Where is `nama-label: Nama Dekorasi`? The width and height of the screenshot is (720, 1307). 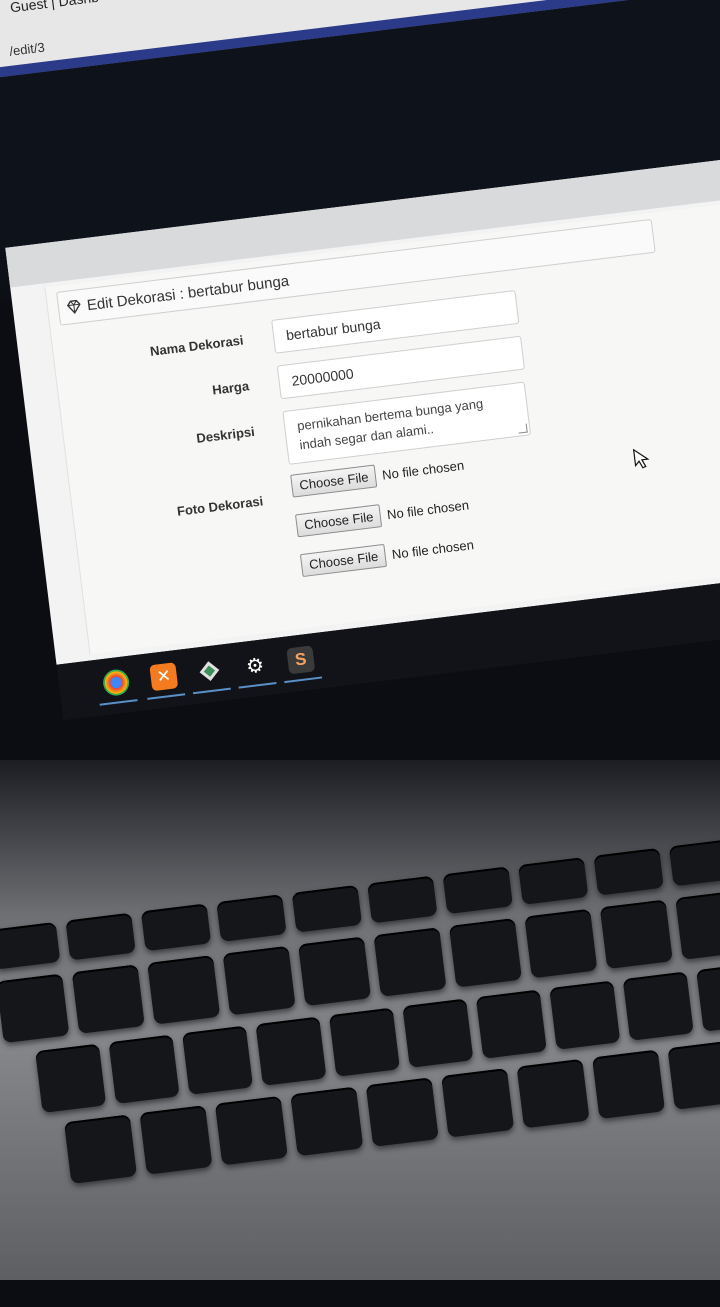
nama-label: Nama Dekorasi is located at coordinates (197, 345).